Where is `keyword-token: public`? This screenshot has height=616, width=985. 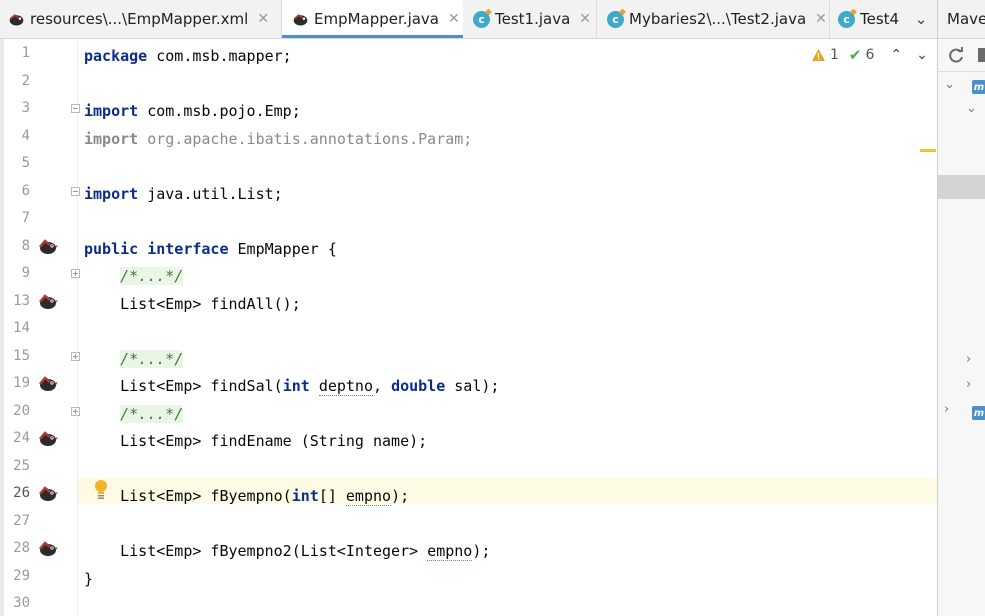 keyword-token: public is located at coordinates (111, 248).